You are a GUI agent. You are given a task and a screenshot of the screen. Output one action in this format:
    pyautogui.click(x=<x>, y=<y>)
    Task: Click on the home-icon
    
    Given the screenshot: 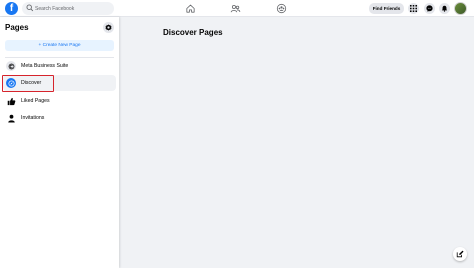 What is the action you would take?
    pyautogui.click(x=190, y=8)
    